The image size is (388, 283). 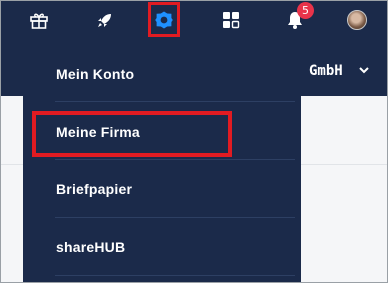 I want to click on apps-icon, so click(x=231, y=20).